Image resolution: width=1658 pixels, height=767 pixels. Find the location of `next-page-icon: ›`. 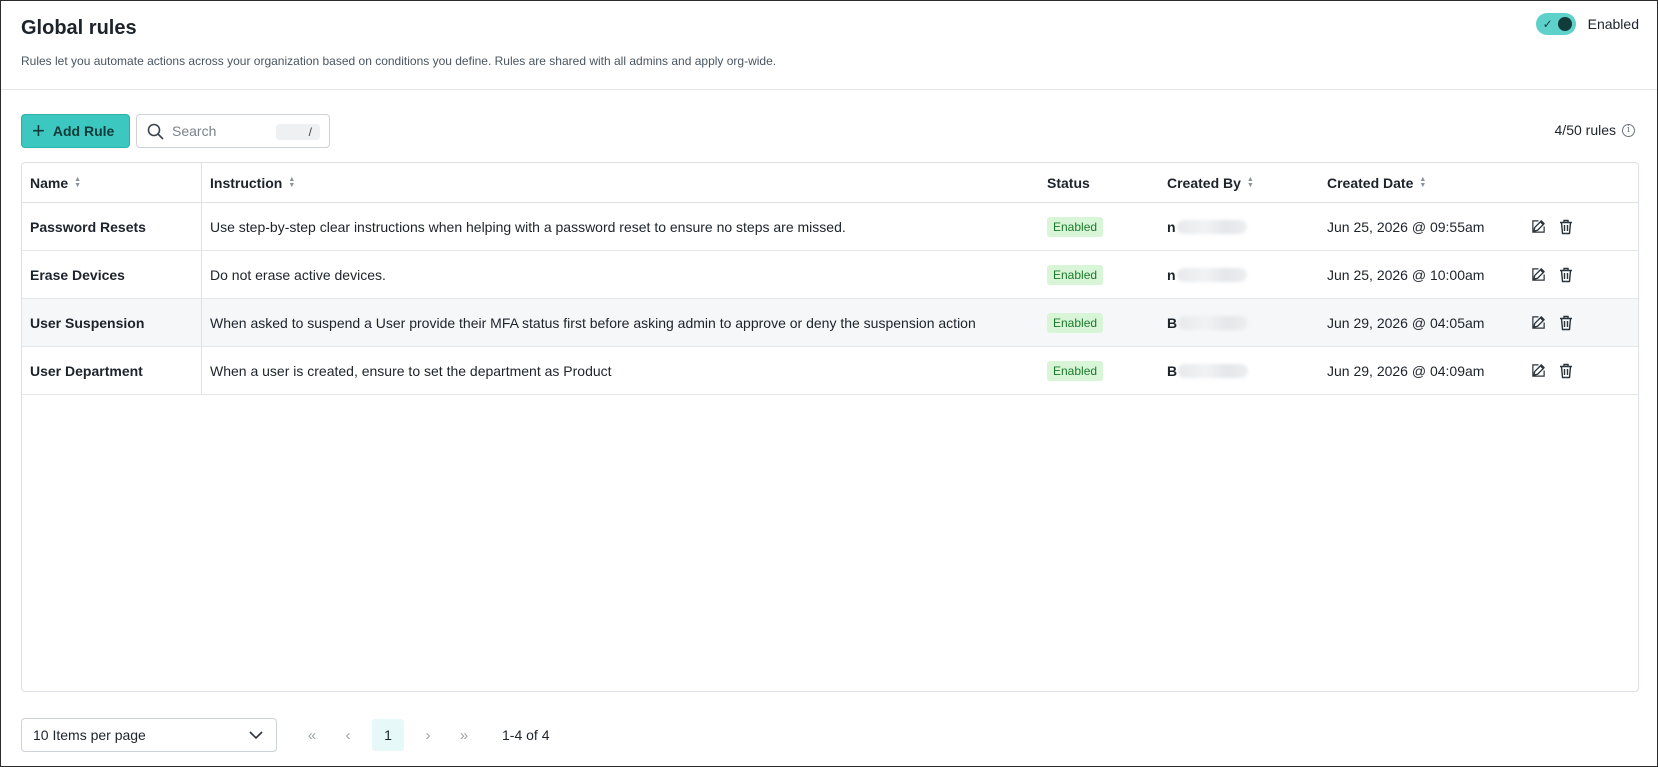

next-page-icon: › is located at coordinates (428, 735).